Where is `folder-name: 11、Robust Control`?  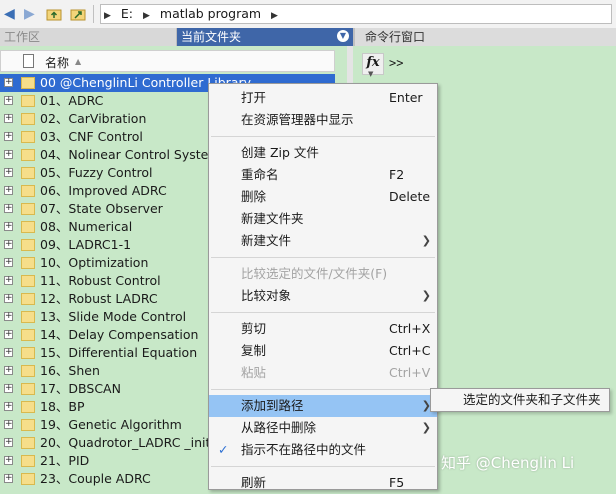 folder-name: 11、Robust Control is located at coordinates (100, 280).